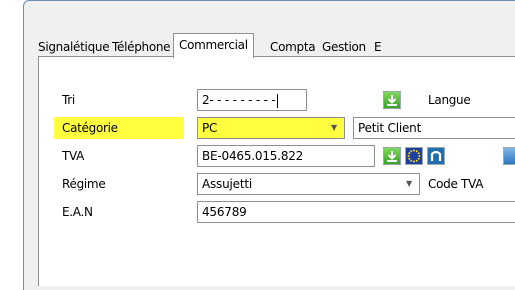 This screenshot has height=290, width=515. Describe the element at coordinates (277, 100) in the screenshot. I see `text-cursor` at that location.